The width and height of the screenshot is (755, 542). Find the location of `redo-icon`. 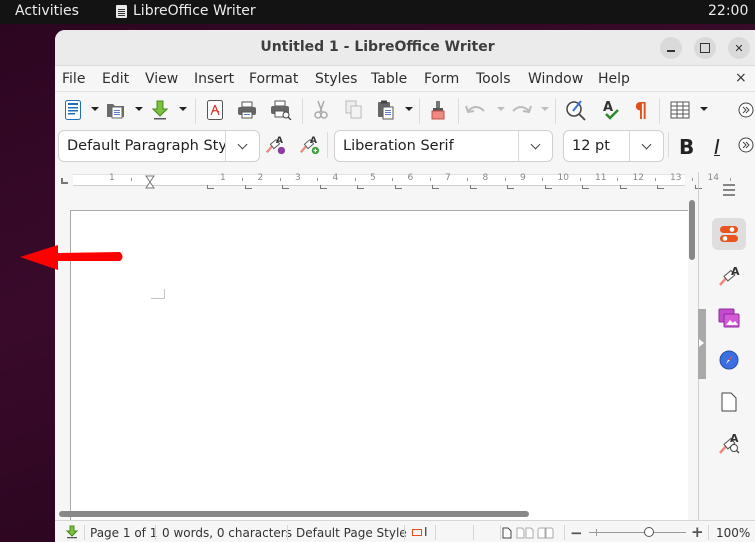

redo-icon is located at coordinates (521, 110).